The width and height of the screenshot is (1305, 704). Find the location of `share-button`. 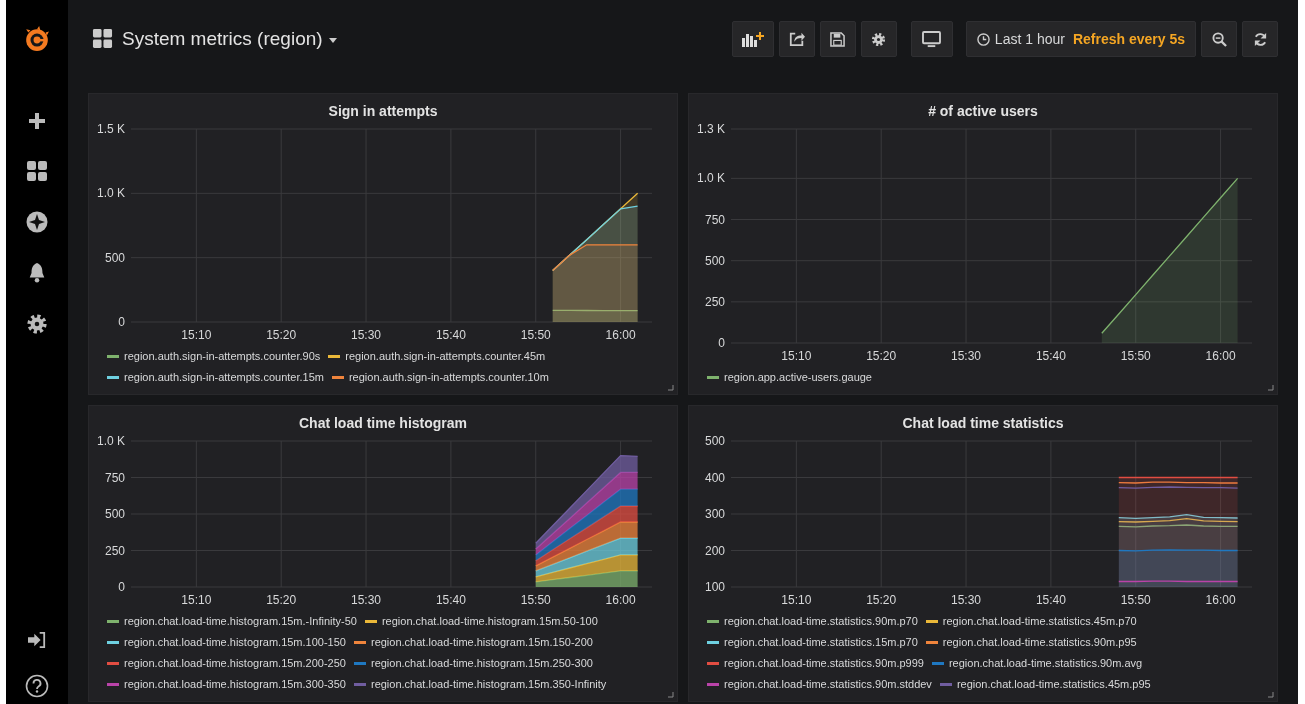

share-button is located at coordinates (796, 39).